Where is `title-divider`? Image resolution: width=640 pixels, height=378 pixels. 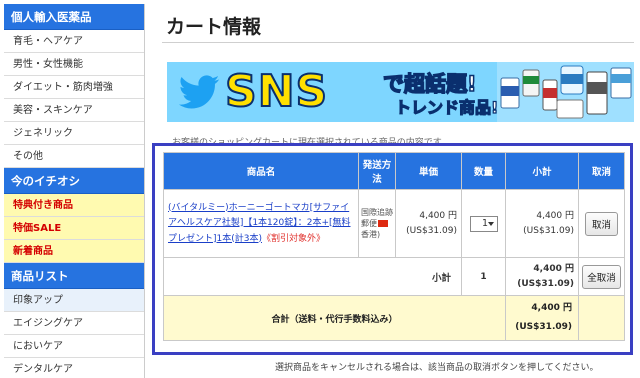 title-divider is located at coordinates (398, 42).